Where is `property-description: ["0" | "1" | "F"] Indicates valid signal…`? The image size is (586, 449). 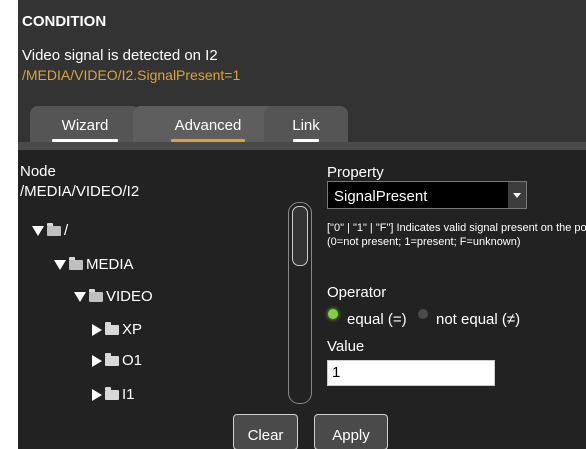 property-description: ["0" | "1" | "F"] Indicates valid signal… is located at coordinates (456, 235).